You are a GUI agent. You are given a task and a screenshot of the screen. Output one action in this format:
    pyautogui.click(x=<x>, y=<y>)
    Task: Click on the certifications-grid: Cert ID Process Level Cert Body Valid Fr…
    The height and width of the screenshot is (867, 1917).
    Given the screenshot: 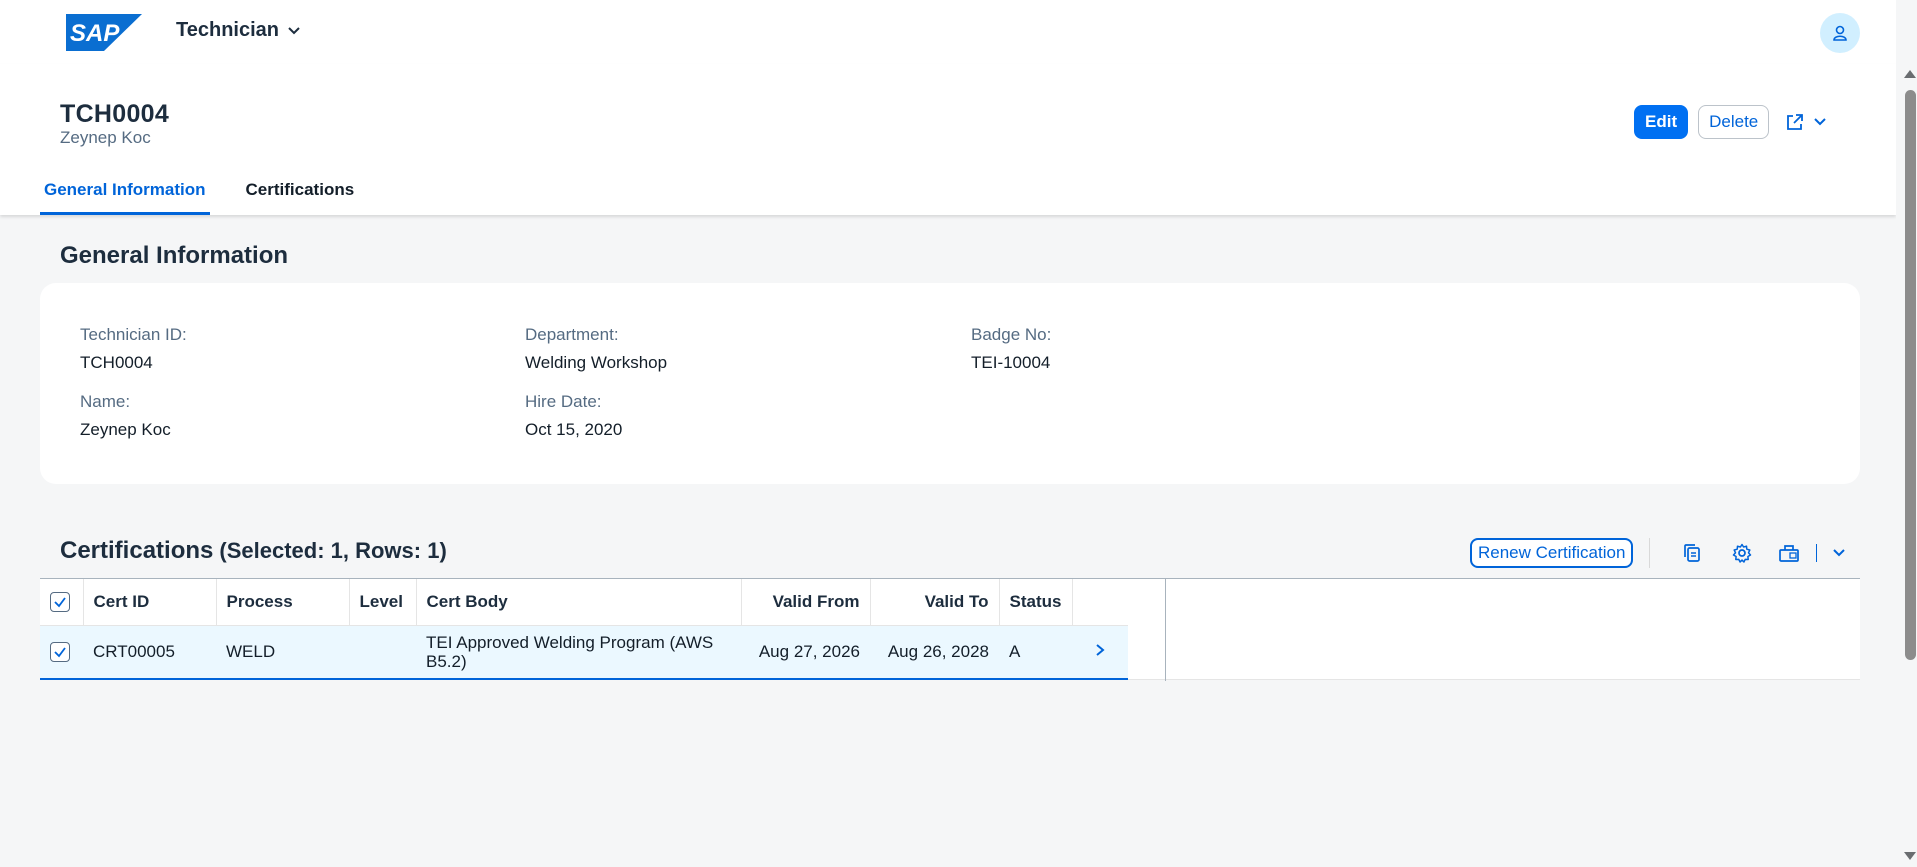 What is the action you would take?
    pyautogui.click(x=584, y=629)
    